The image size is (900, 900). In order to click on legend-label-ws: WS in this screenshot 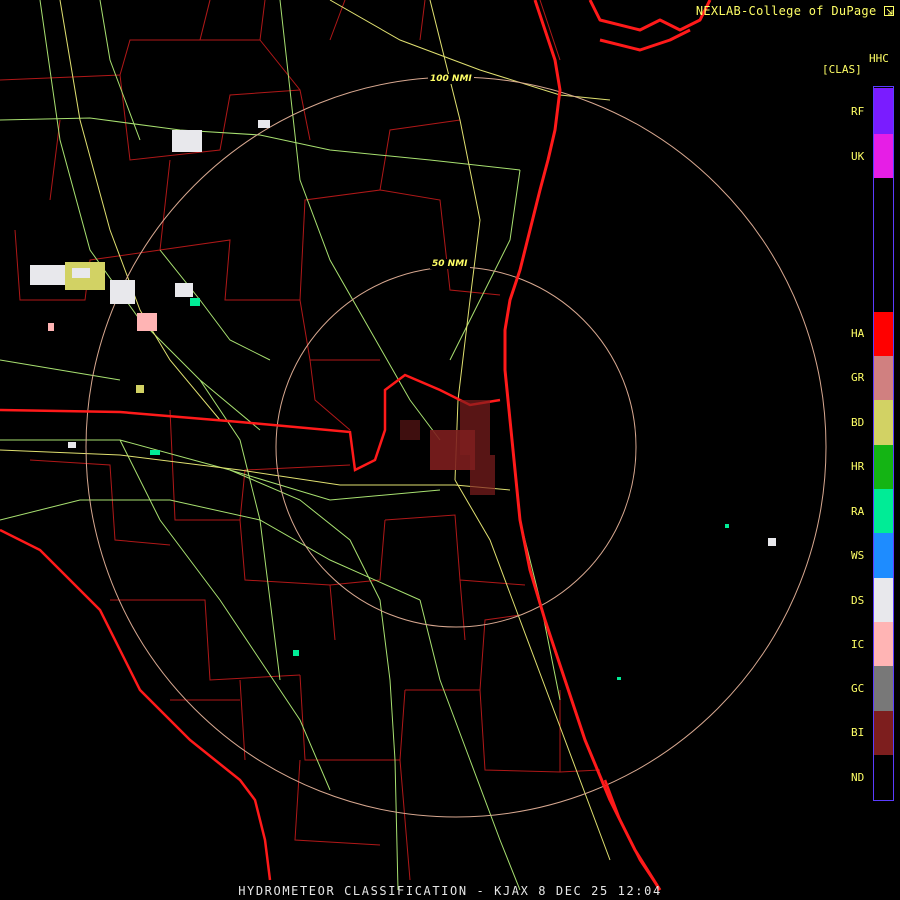, I will do `click(858, 555)`.